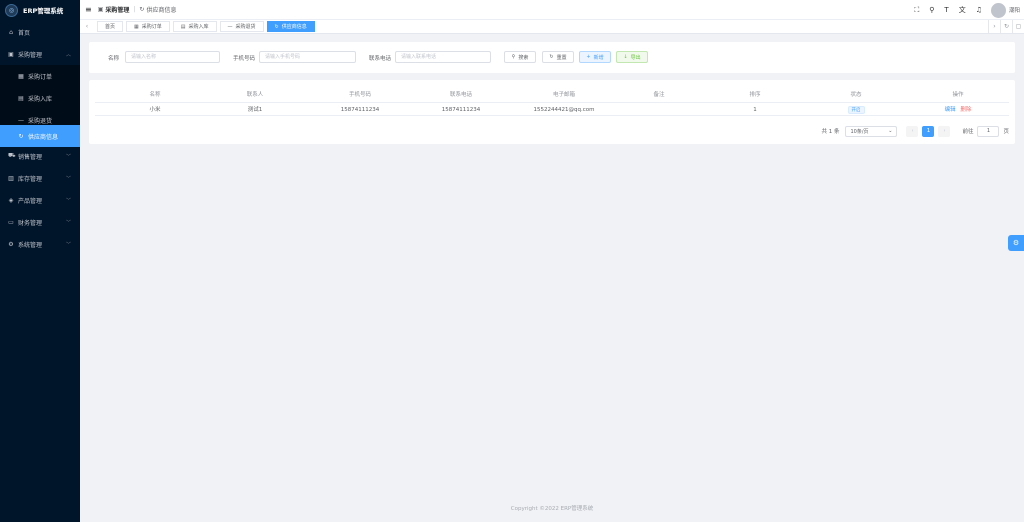 The width and height of the screenshot is (1024, 522). I want to click on header-tools: ⛶ ⚲ T 文 ♫ 潮阳, so click(962, 10).